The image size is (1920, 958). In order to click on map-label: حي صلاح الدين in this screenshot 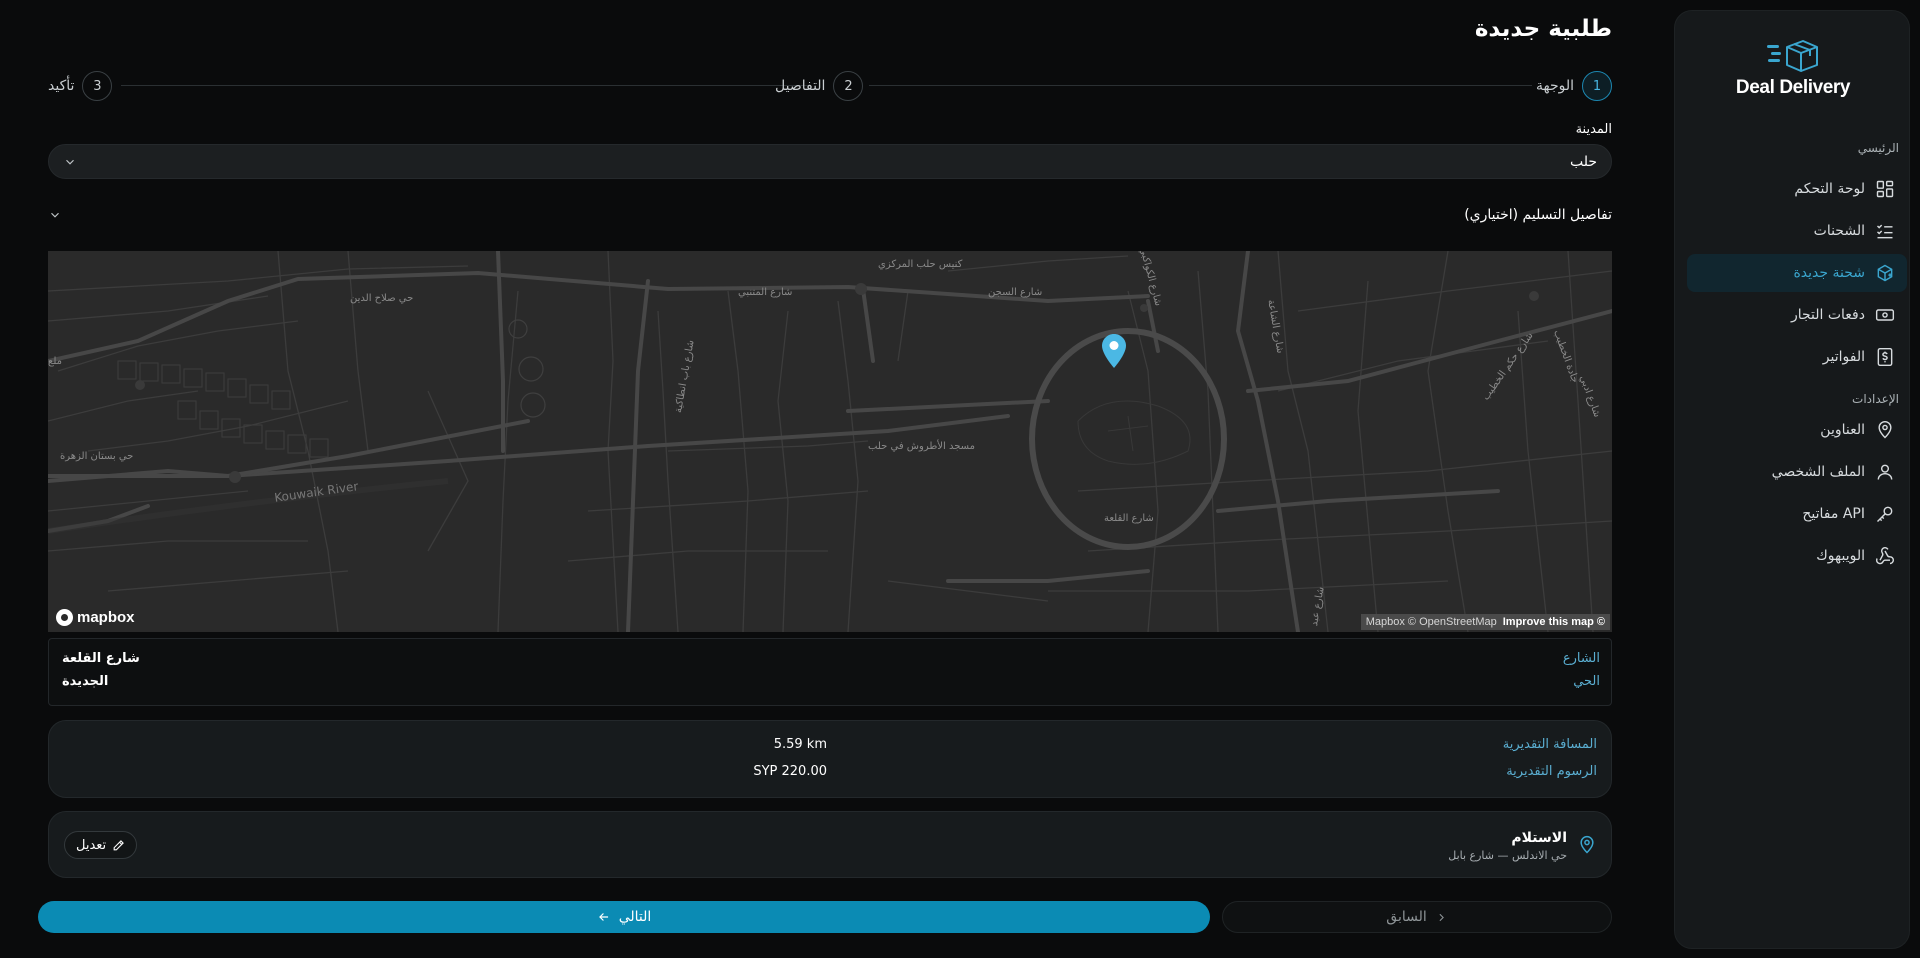, I will do `click(382, 298)`.